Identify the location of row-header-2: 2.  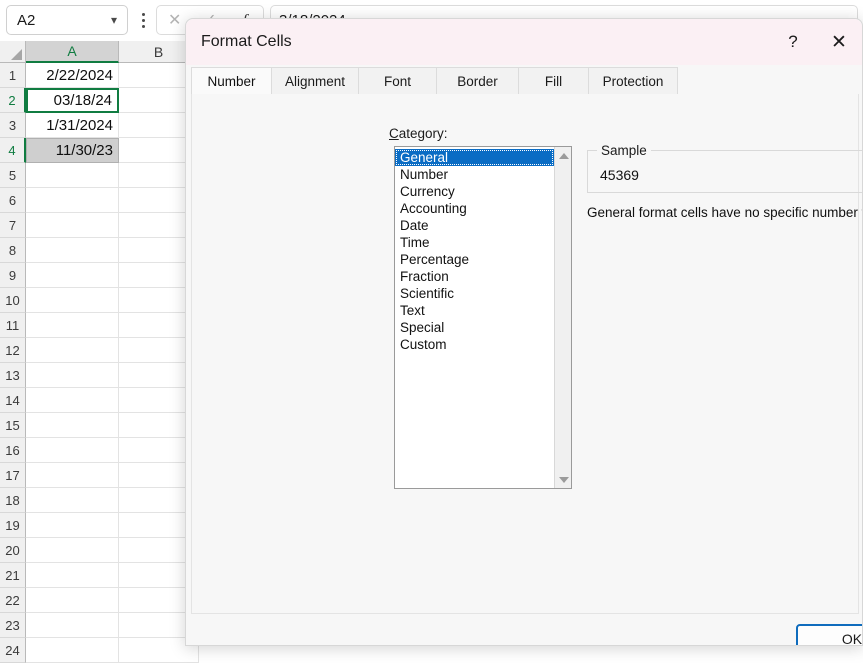
(13, 100).